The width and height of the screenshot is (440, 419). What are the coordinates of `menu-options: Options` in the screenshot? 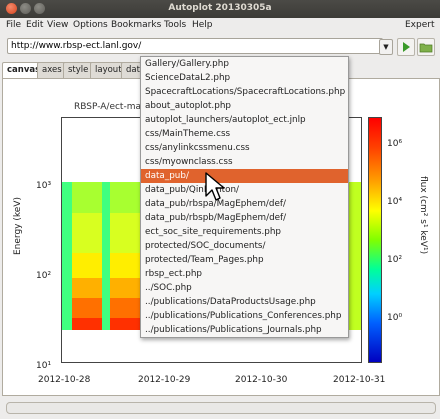 It's located at (90, 25).